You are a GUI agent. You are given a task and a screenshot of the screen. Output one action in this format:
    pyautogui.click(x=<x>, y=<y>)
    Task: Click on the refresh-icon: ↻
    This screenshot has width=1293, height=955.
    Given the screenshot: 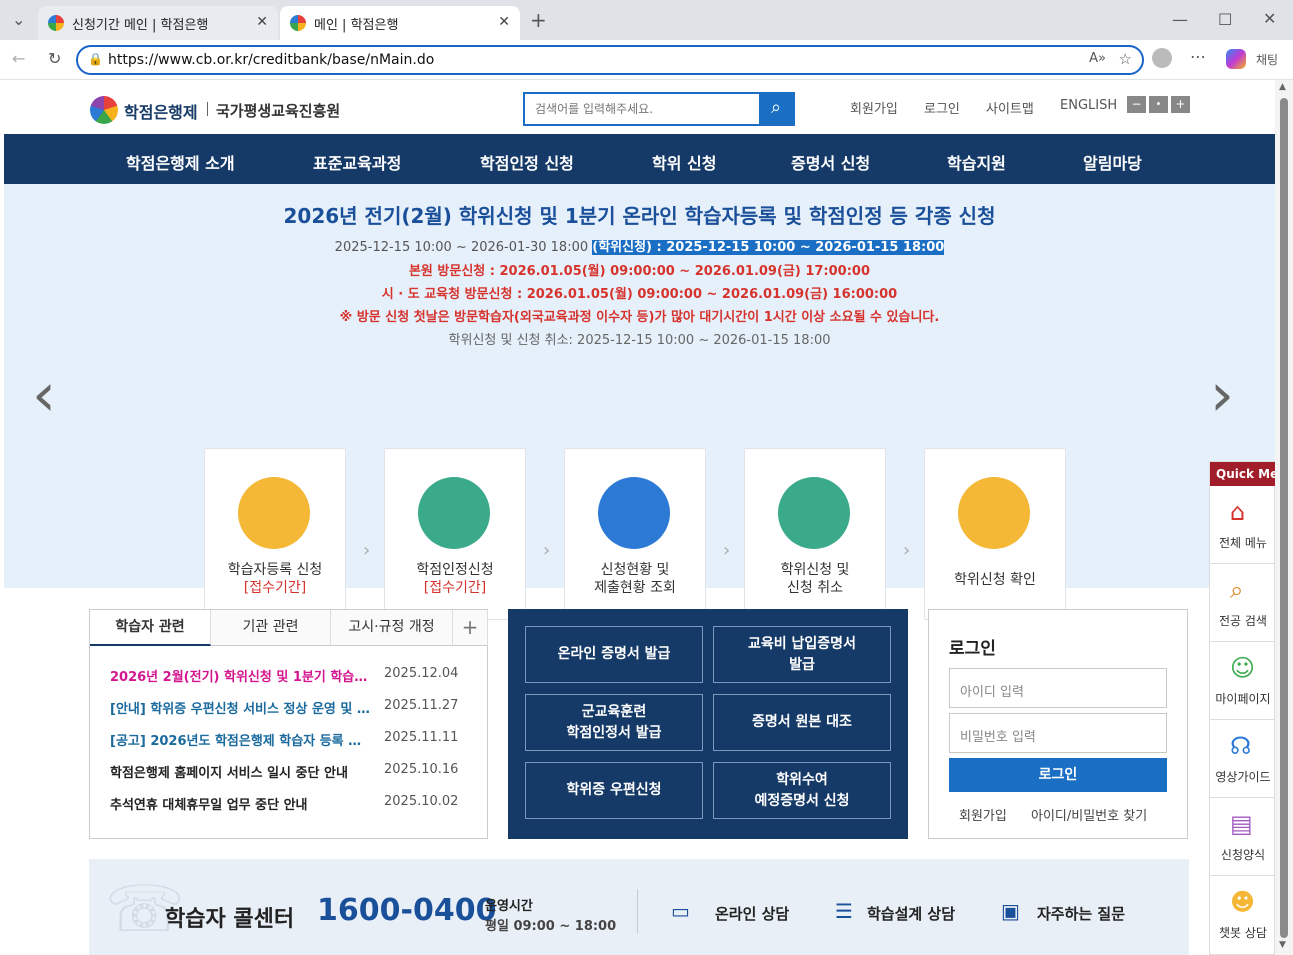 What is the action you would take?
    pyautogui.click(x=54, y=58)
    